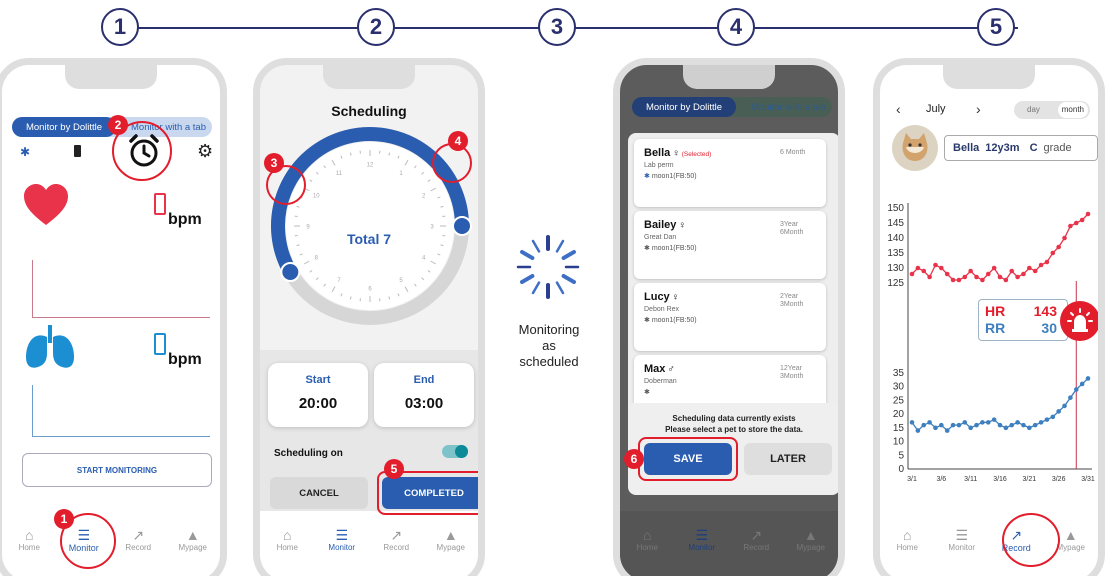  Describe the element at coordinates (1033, 109) in the screenshot. I see `toggle-day: day` at that location.